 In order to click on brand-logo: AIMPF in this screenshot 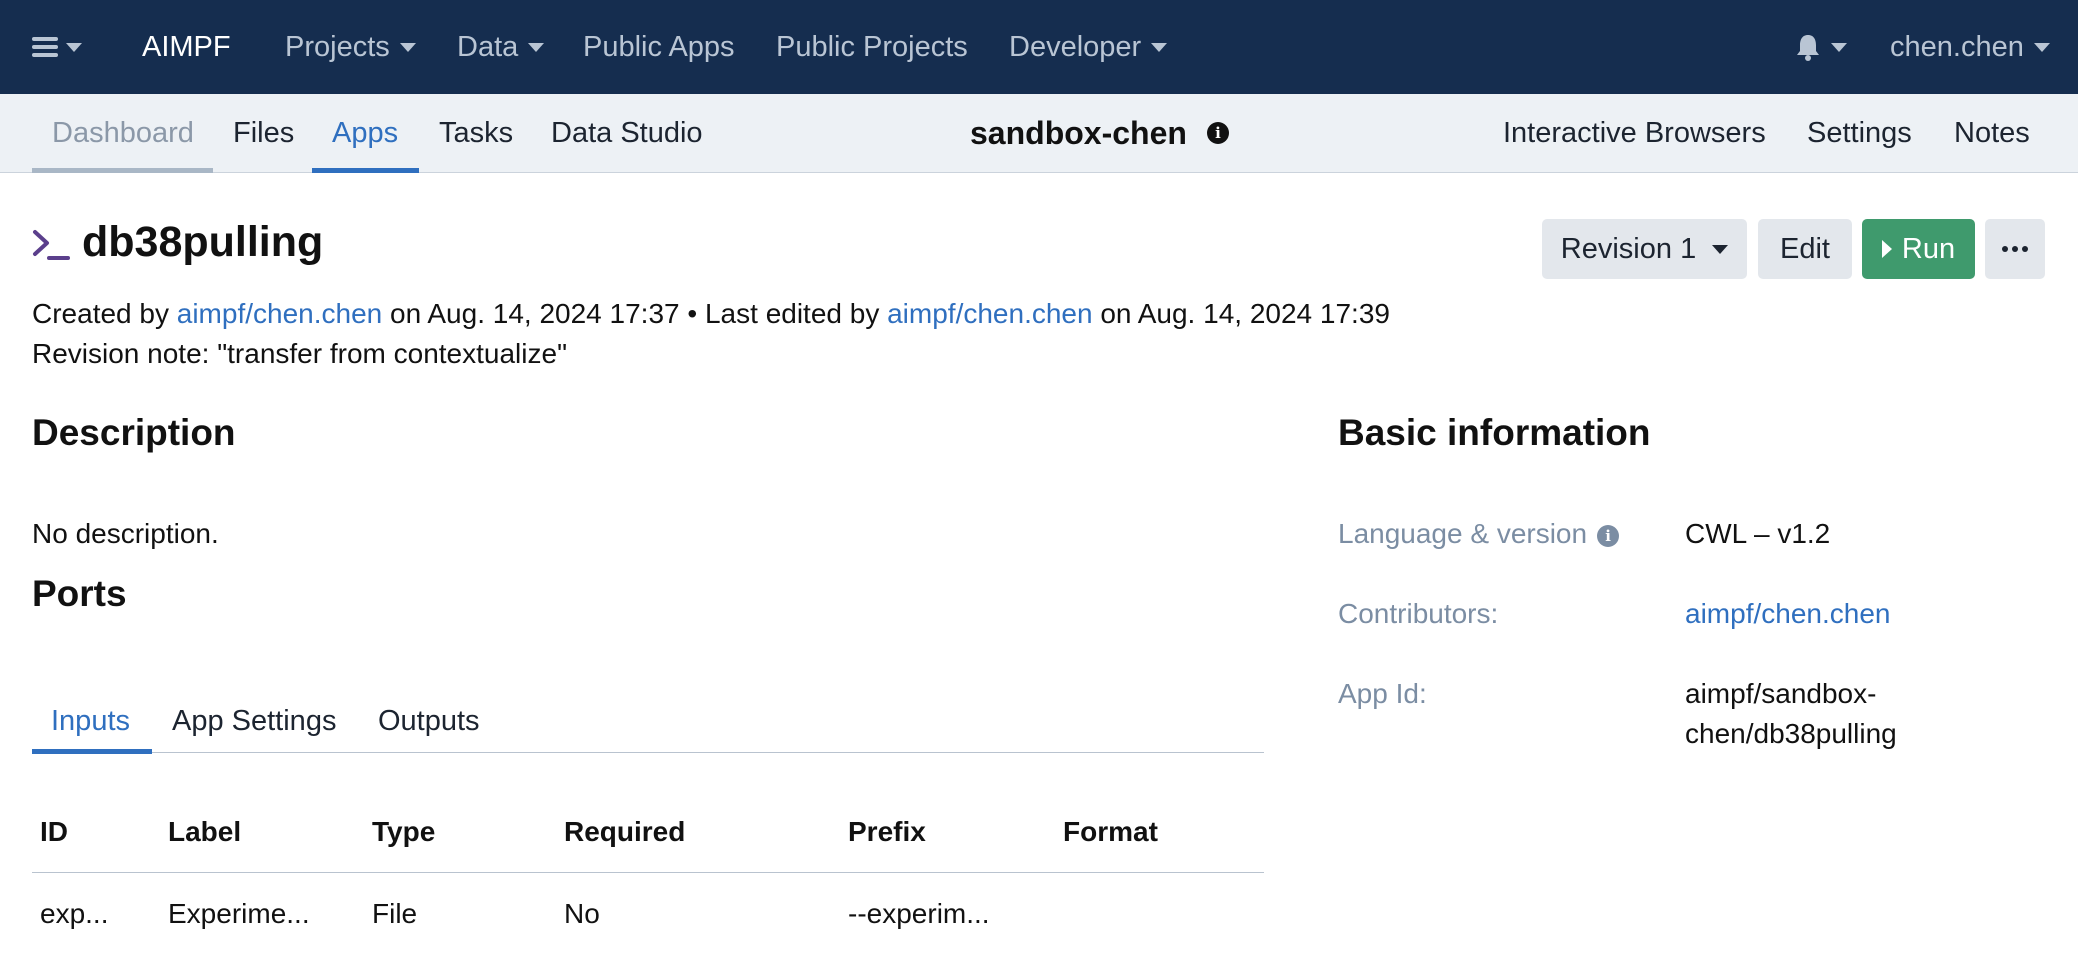, I will do `click(186, 47)`.